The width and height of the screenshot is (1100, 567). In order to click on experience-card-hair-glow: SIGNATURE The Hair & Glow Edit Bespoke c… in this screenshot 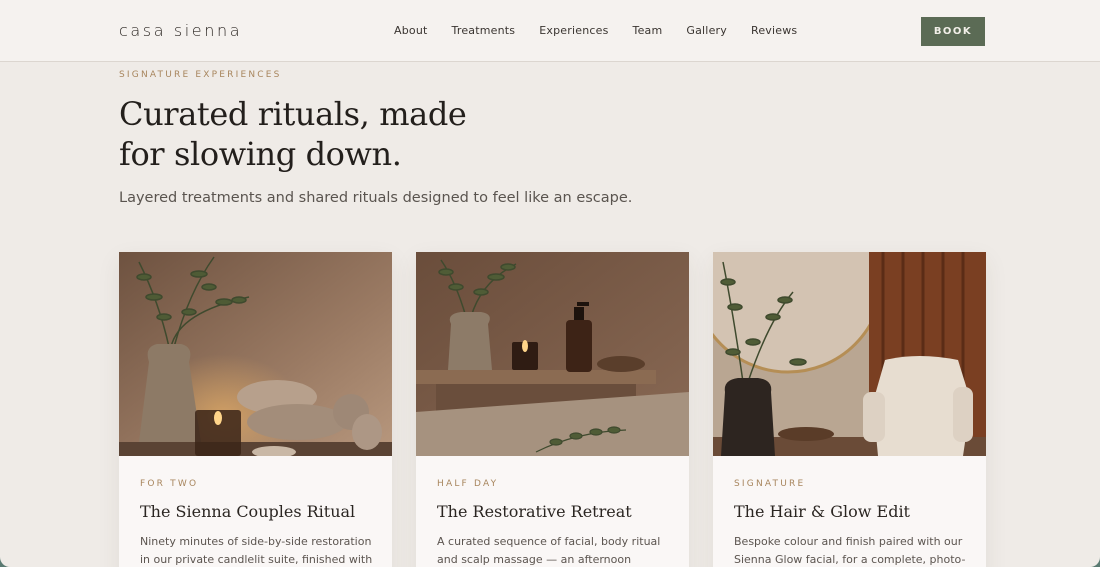, I will do `click(849, 409)`.